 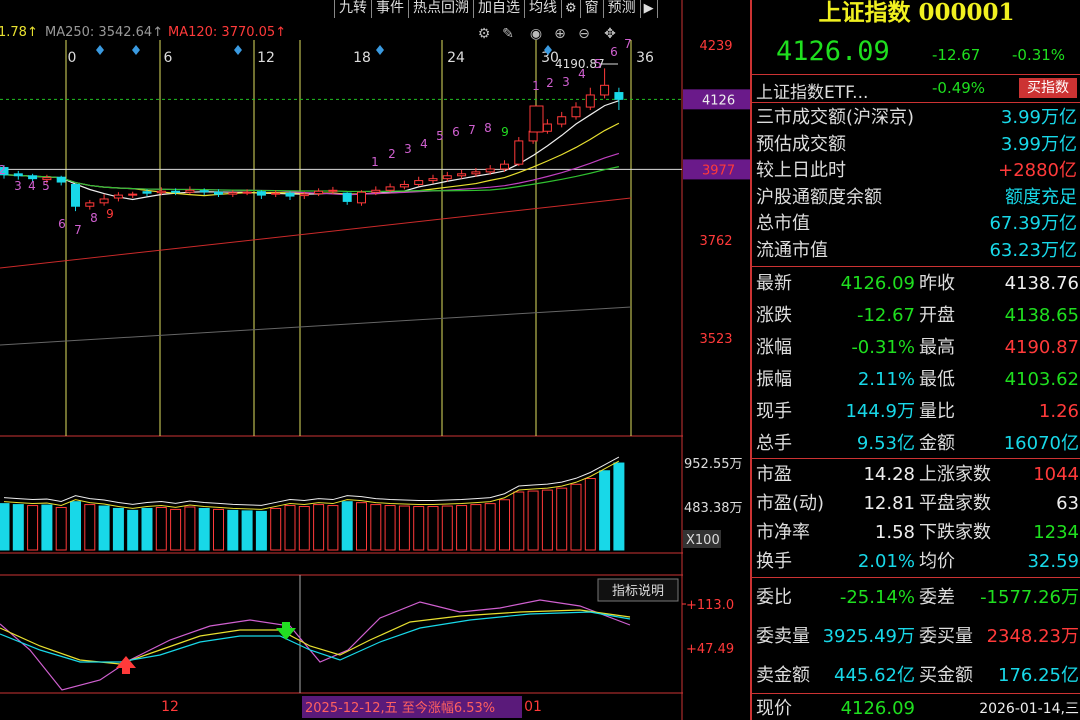 I want to click on stat-label: 三市成交额(沪深京), so click(x=835, y=117).